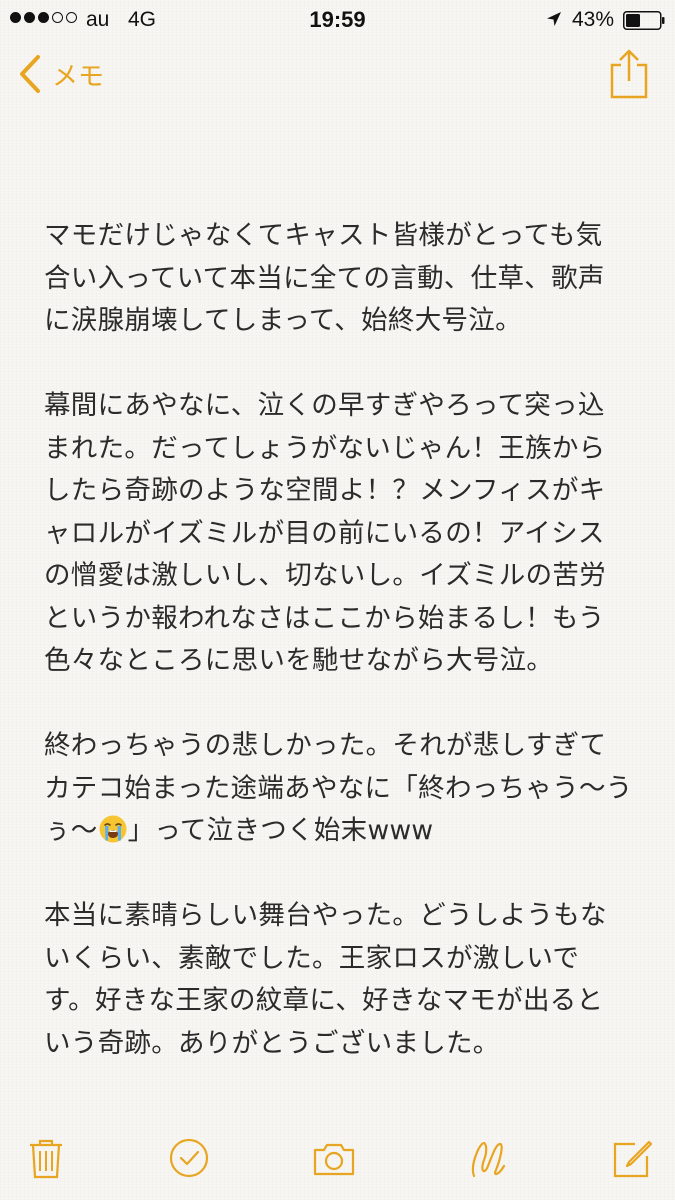  What do you see at coordinates (30, 74) in the screenshot?
I see `chevron-left-icon` at bounding box center [30, 74].